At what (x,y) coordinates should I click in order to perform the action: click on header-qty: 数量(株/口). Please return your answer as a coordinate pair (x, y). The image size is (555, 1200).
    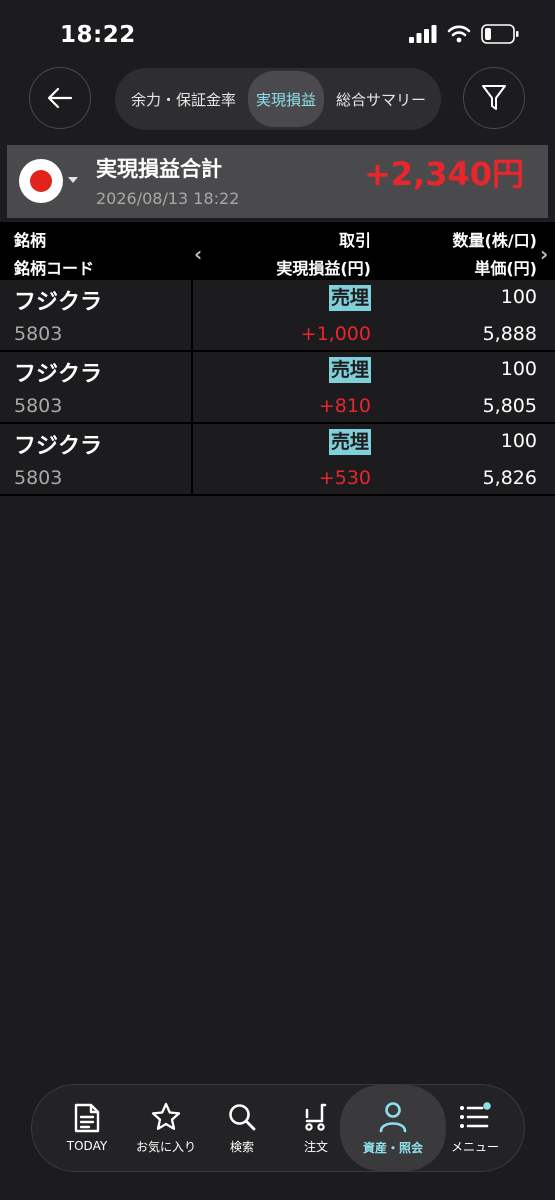
    Looking at the image, I should click on (494, 240).